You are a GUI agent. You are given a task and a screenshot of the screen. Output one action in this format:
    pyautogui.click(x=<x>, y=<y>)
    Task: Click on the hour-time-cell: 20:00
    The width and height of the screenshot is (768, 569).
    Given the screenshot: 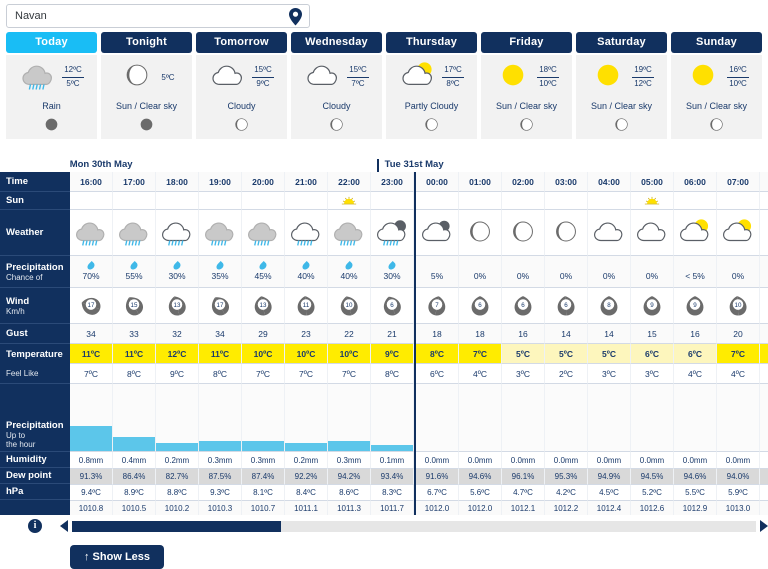 What is the action you would take?
    pyautogui.click(x=263, y=182)
    